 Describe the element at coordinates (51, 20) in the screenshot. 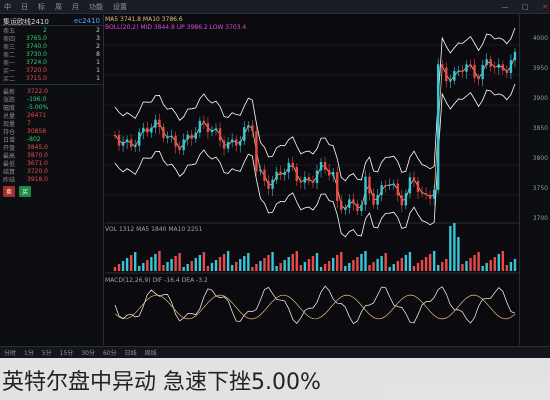

I see `instrument-title: 集运欧线2410 ec2410` at that location.